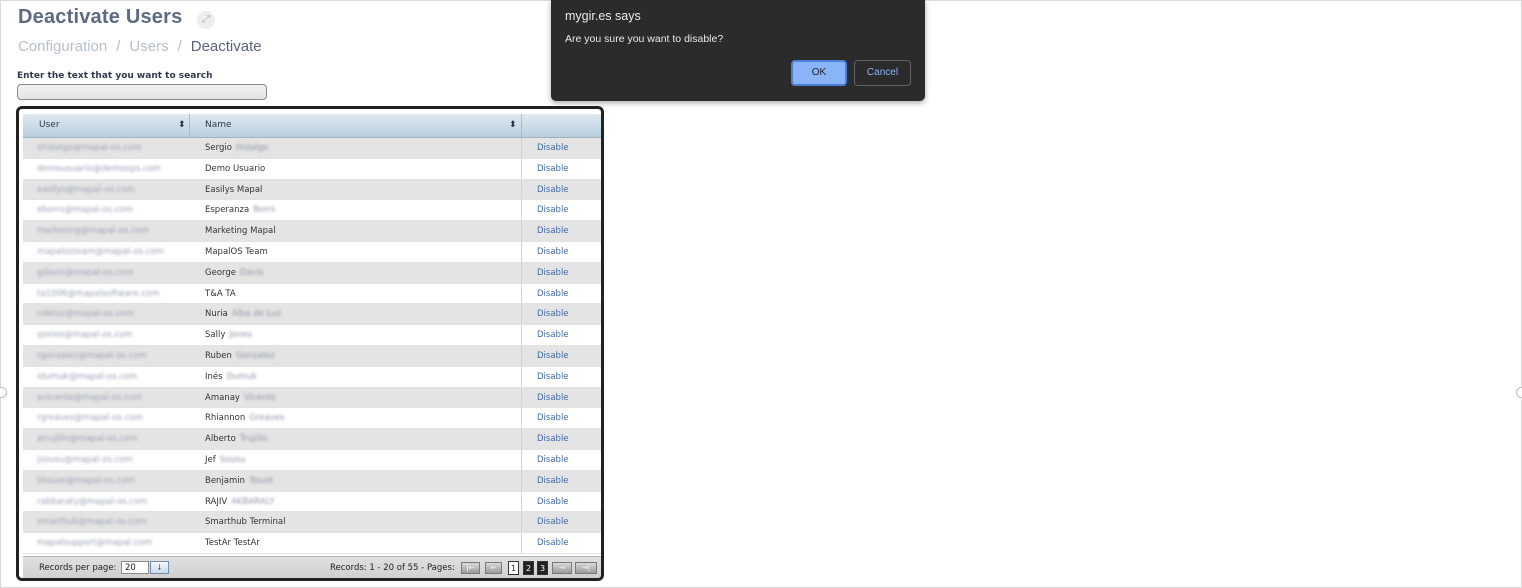 Image resolution: width=1522 pixels, height=588 pixels. Describe the element at coordinates (267, 418) in the screenshot. I see `name-last: Greaves` at that location.